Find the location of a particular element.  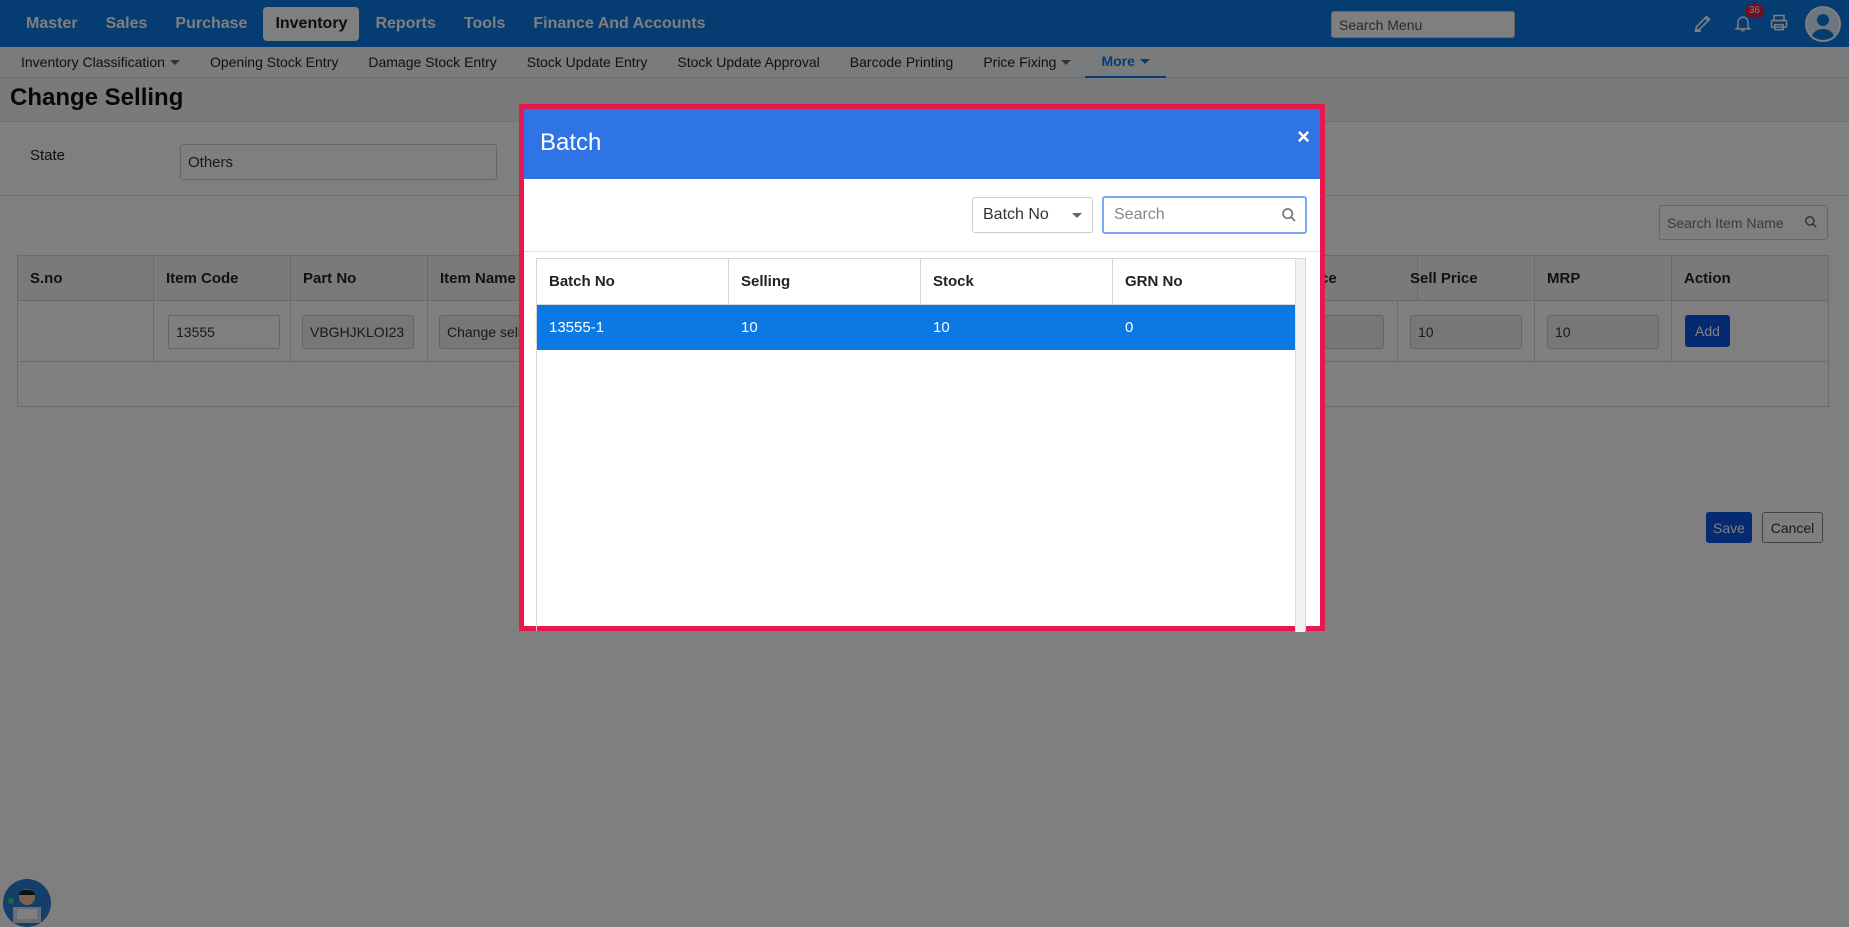

divider is located at coordinates (922, 251).